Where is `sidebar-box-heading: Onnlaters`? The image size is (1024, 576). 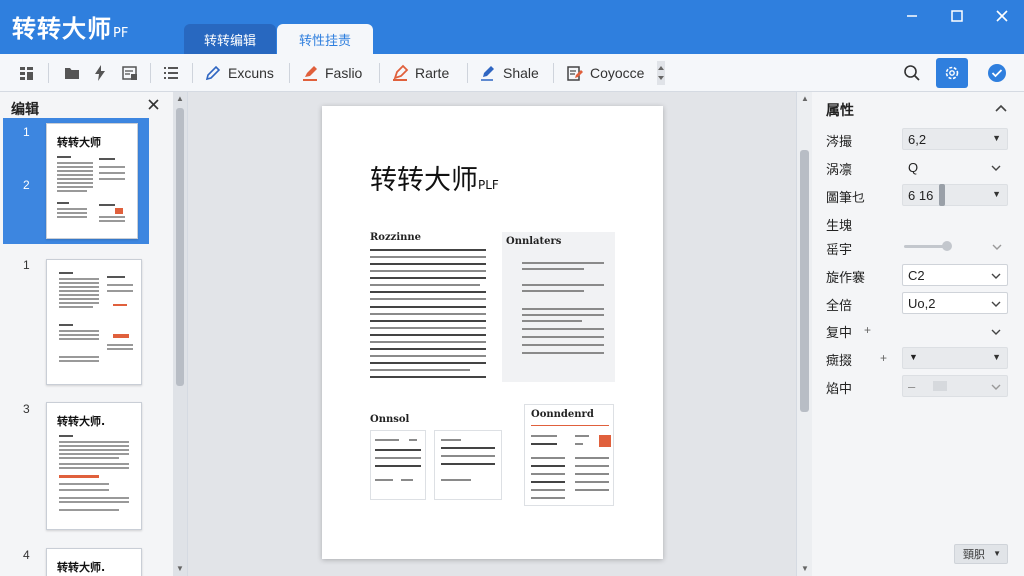 sidebar-box-heading: Onnlaters is located at coordinates (534, 241).